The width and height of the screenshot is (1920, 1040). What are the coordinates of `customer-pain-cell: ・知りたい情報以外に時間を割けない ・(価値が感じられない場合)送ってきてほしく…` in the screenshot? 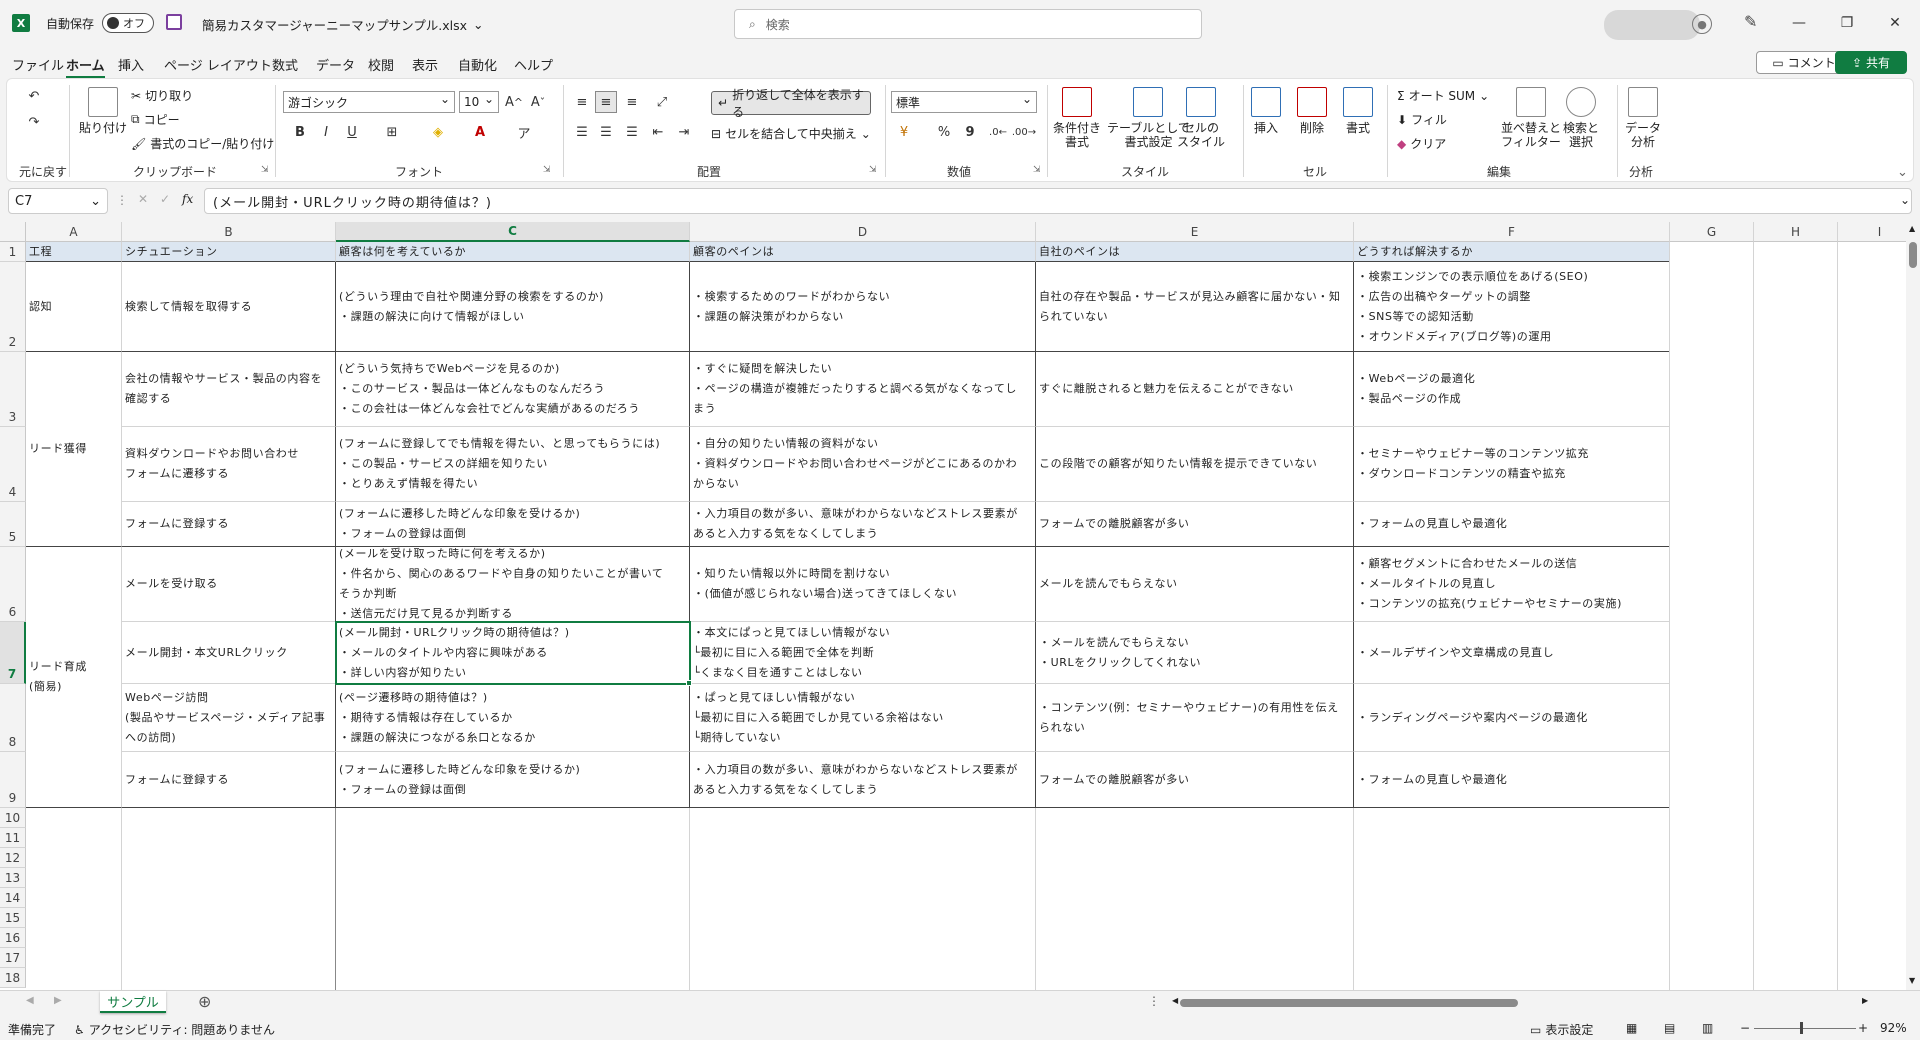 It's located at (863, 584).